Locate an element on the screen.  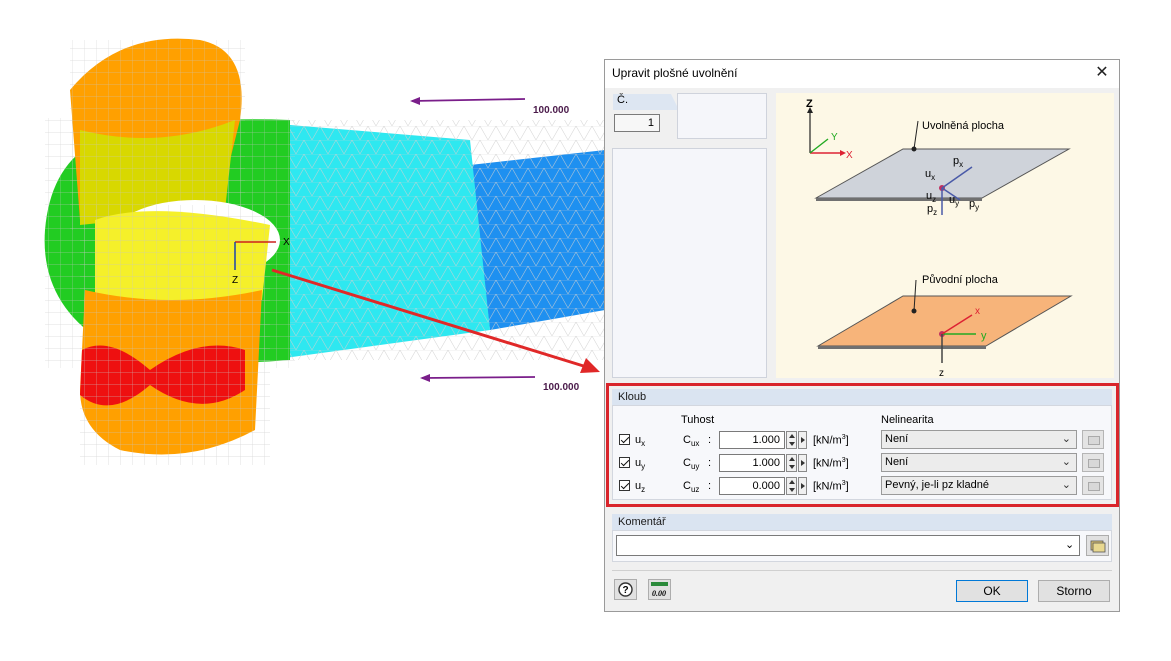
chevron-down-icon: ⌄ is located at coordinates (1069, 544).